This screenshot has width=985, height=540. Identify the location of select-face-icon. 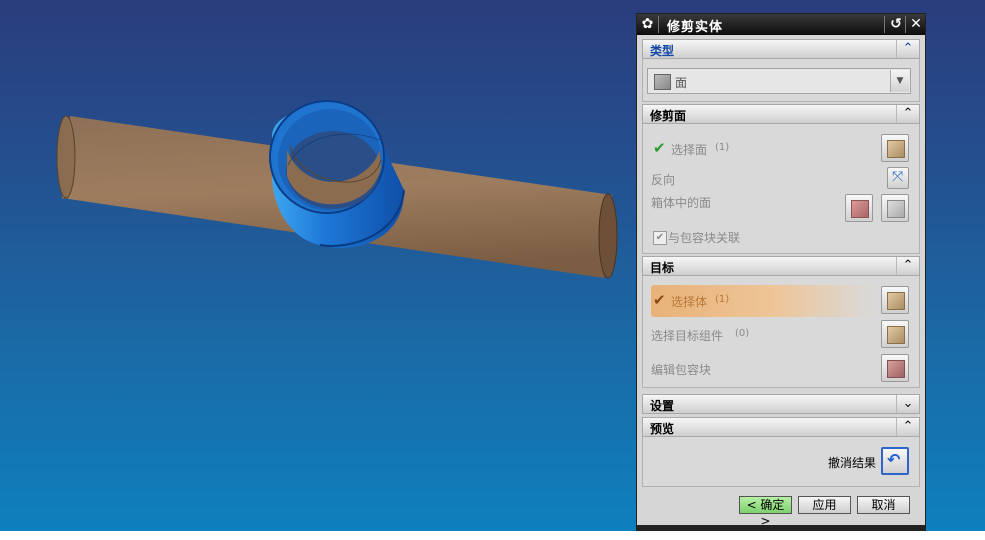
(896, 149).